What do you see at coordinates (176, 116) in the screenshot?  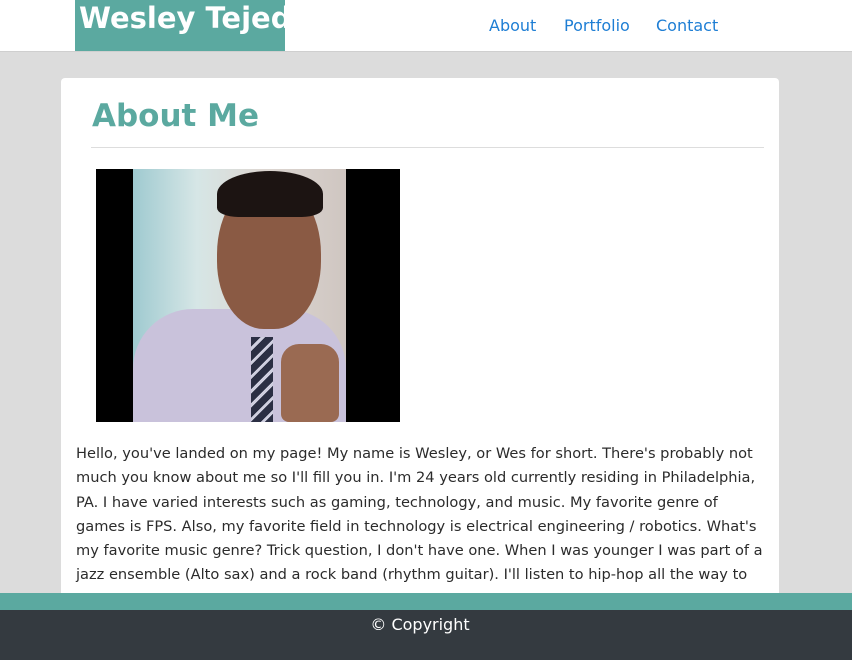 I see `page-title: About Me` at bounding box center [176, 116].